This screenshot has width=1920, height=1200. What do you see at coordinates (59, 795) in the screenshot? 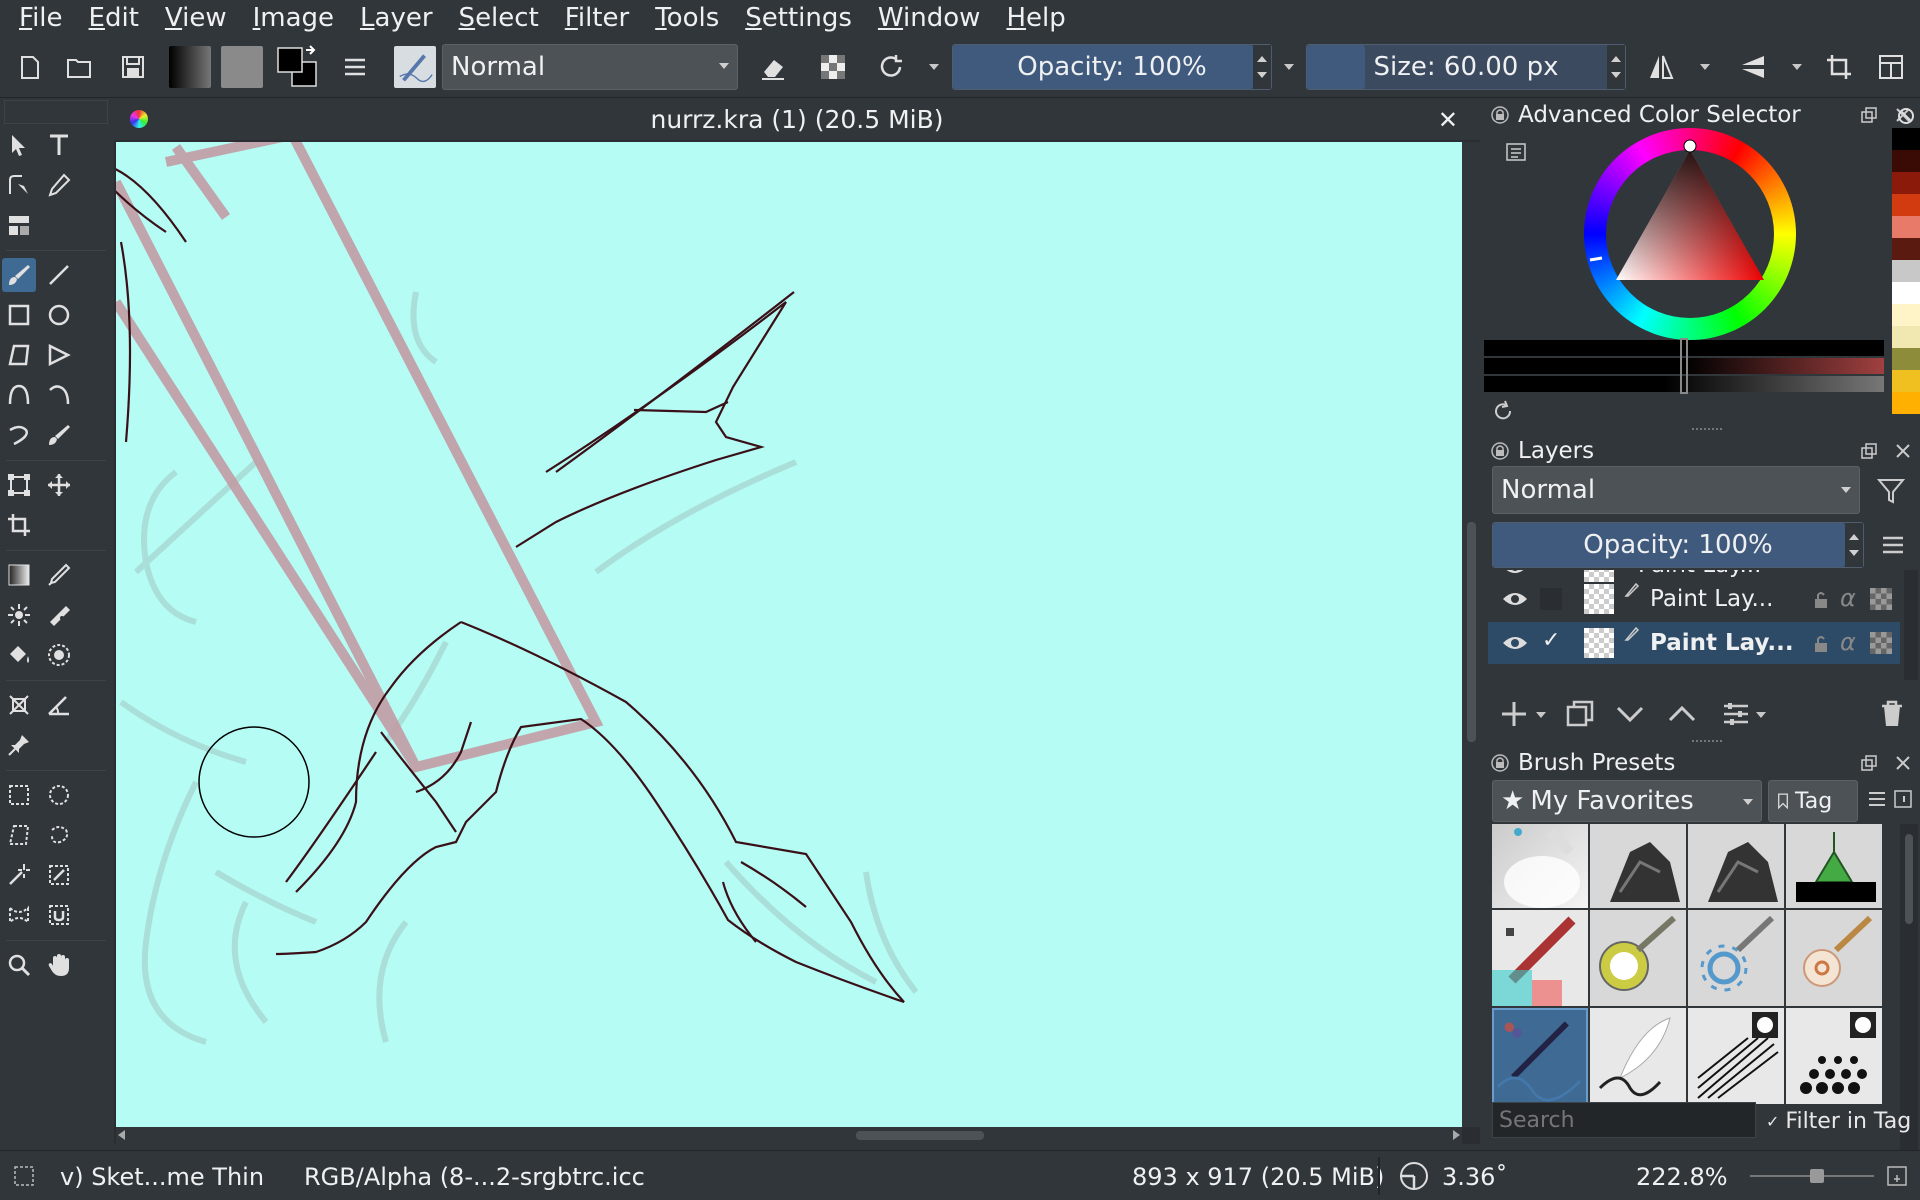
I see `elliptical-selection-tool-icon` at bounding box center [59, 795].